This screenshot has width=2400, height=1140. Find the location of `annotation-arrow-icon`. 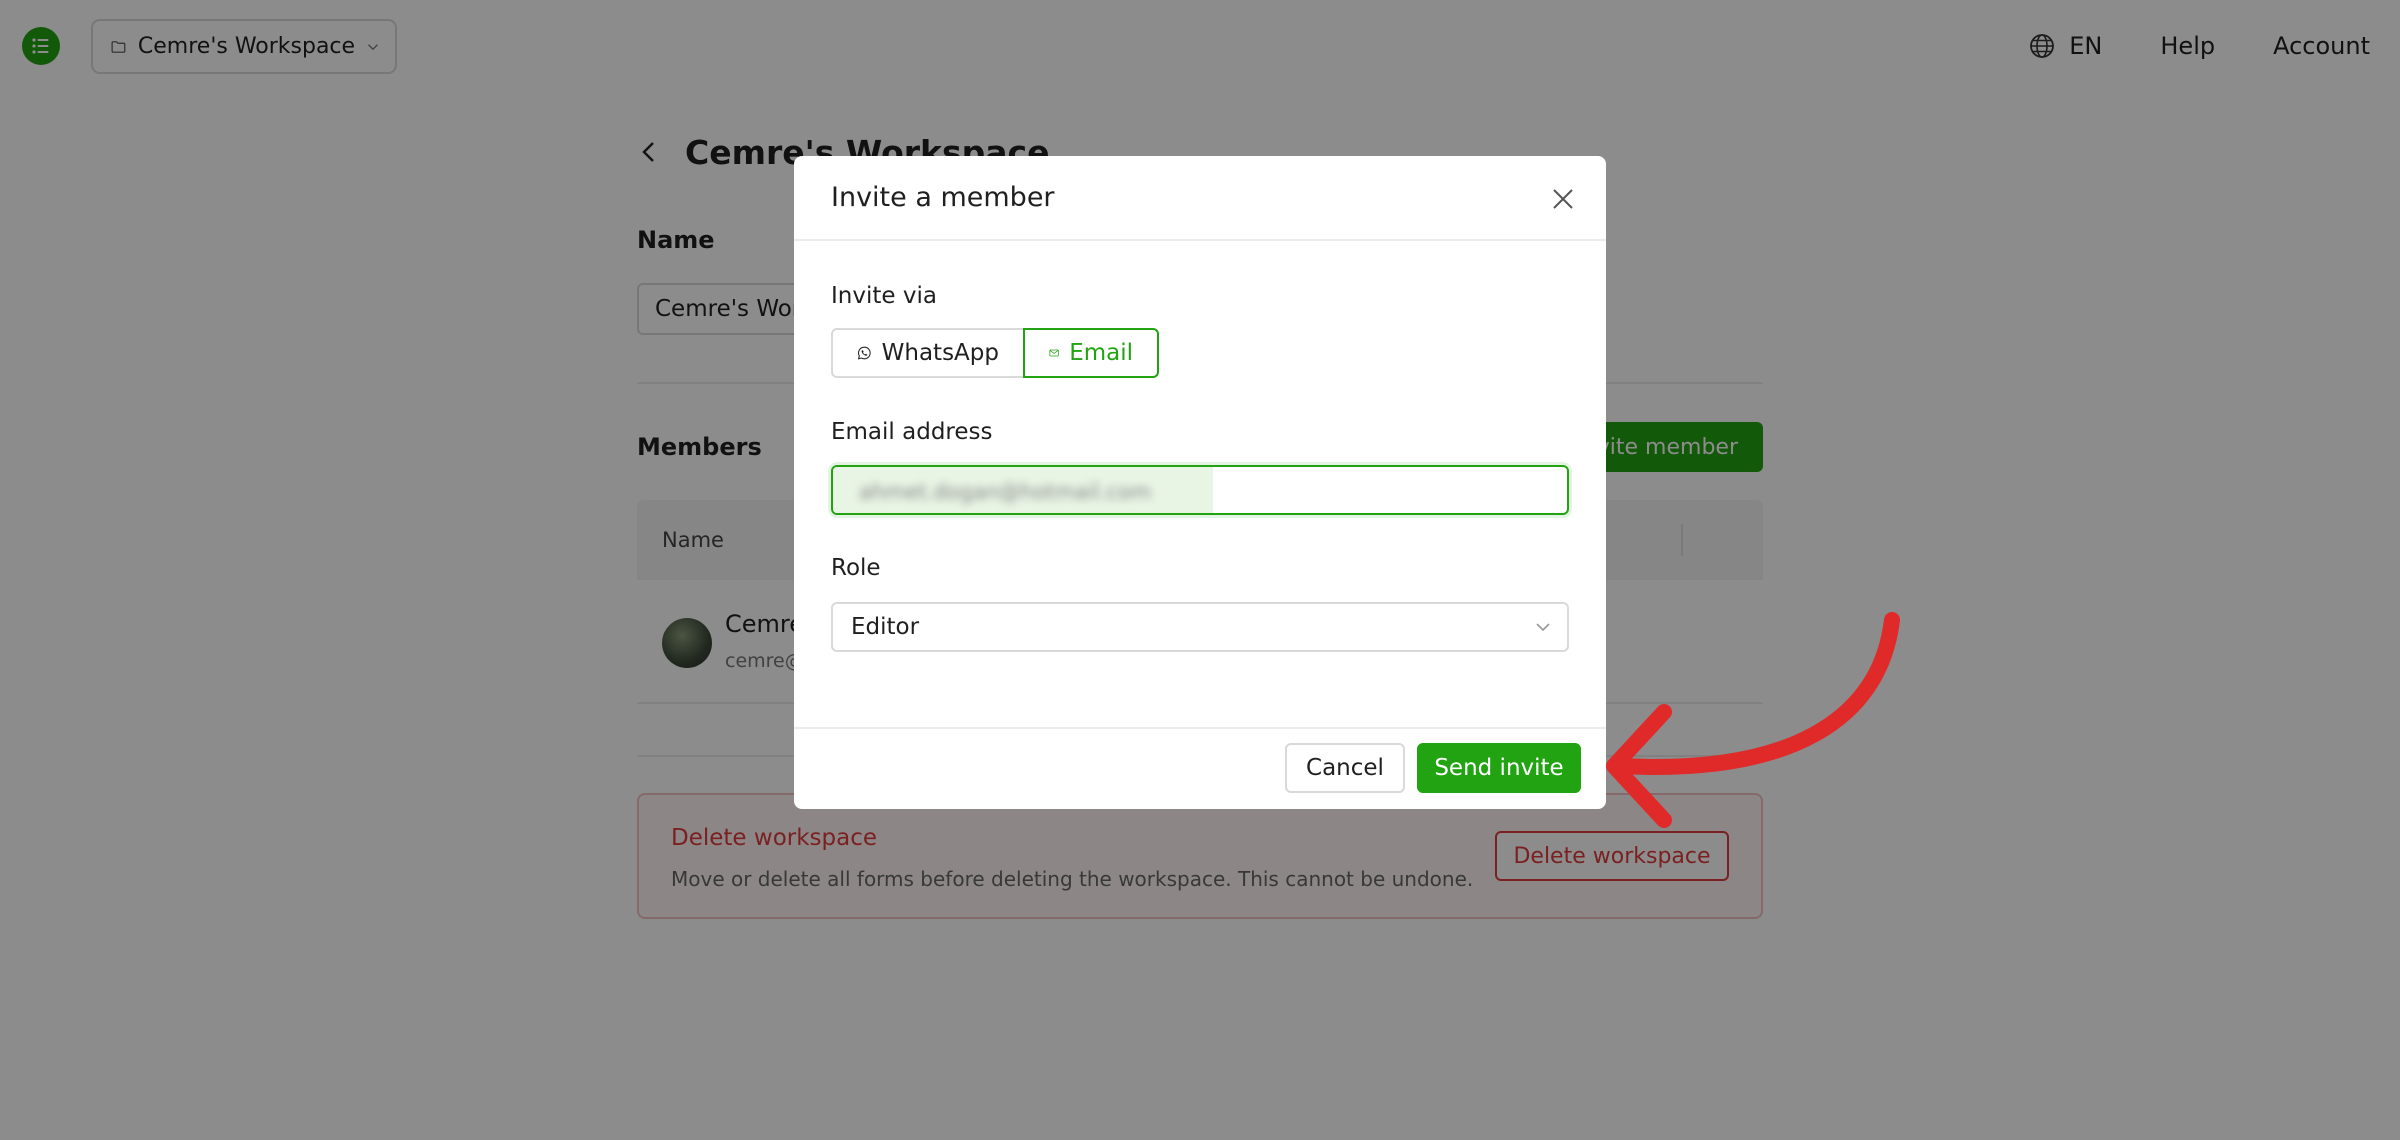

annotation-arrow-icon is located at coordinates (1753, 720).